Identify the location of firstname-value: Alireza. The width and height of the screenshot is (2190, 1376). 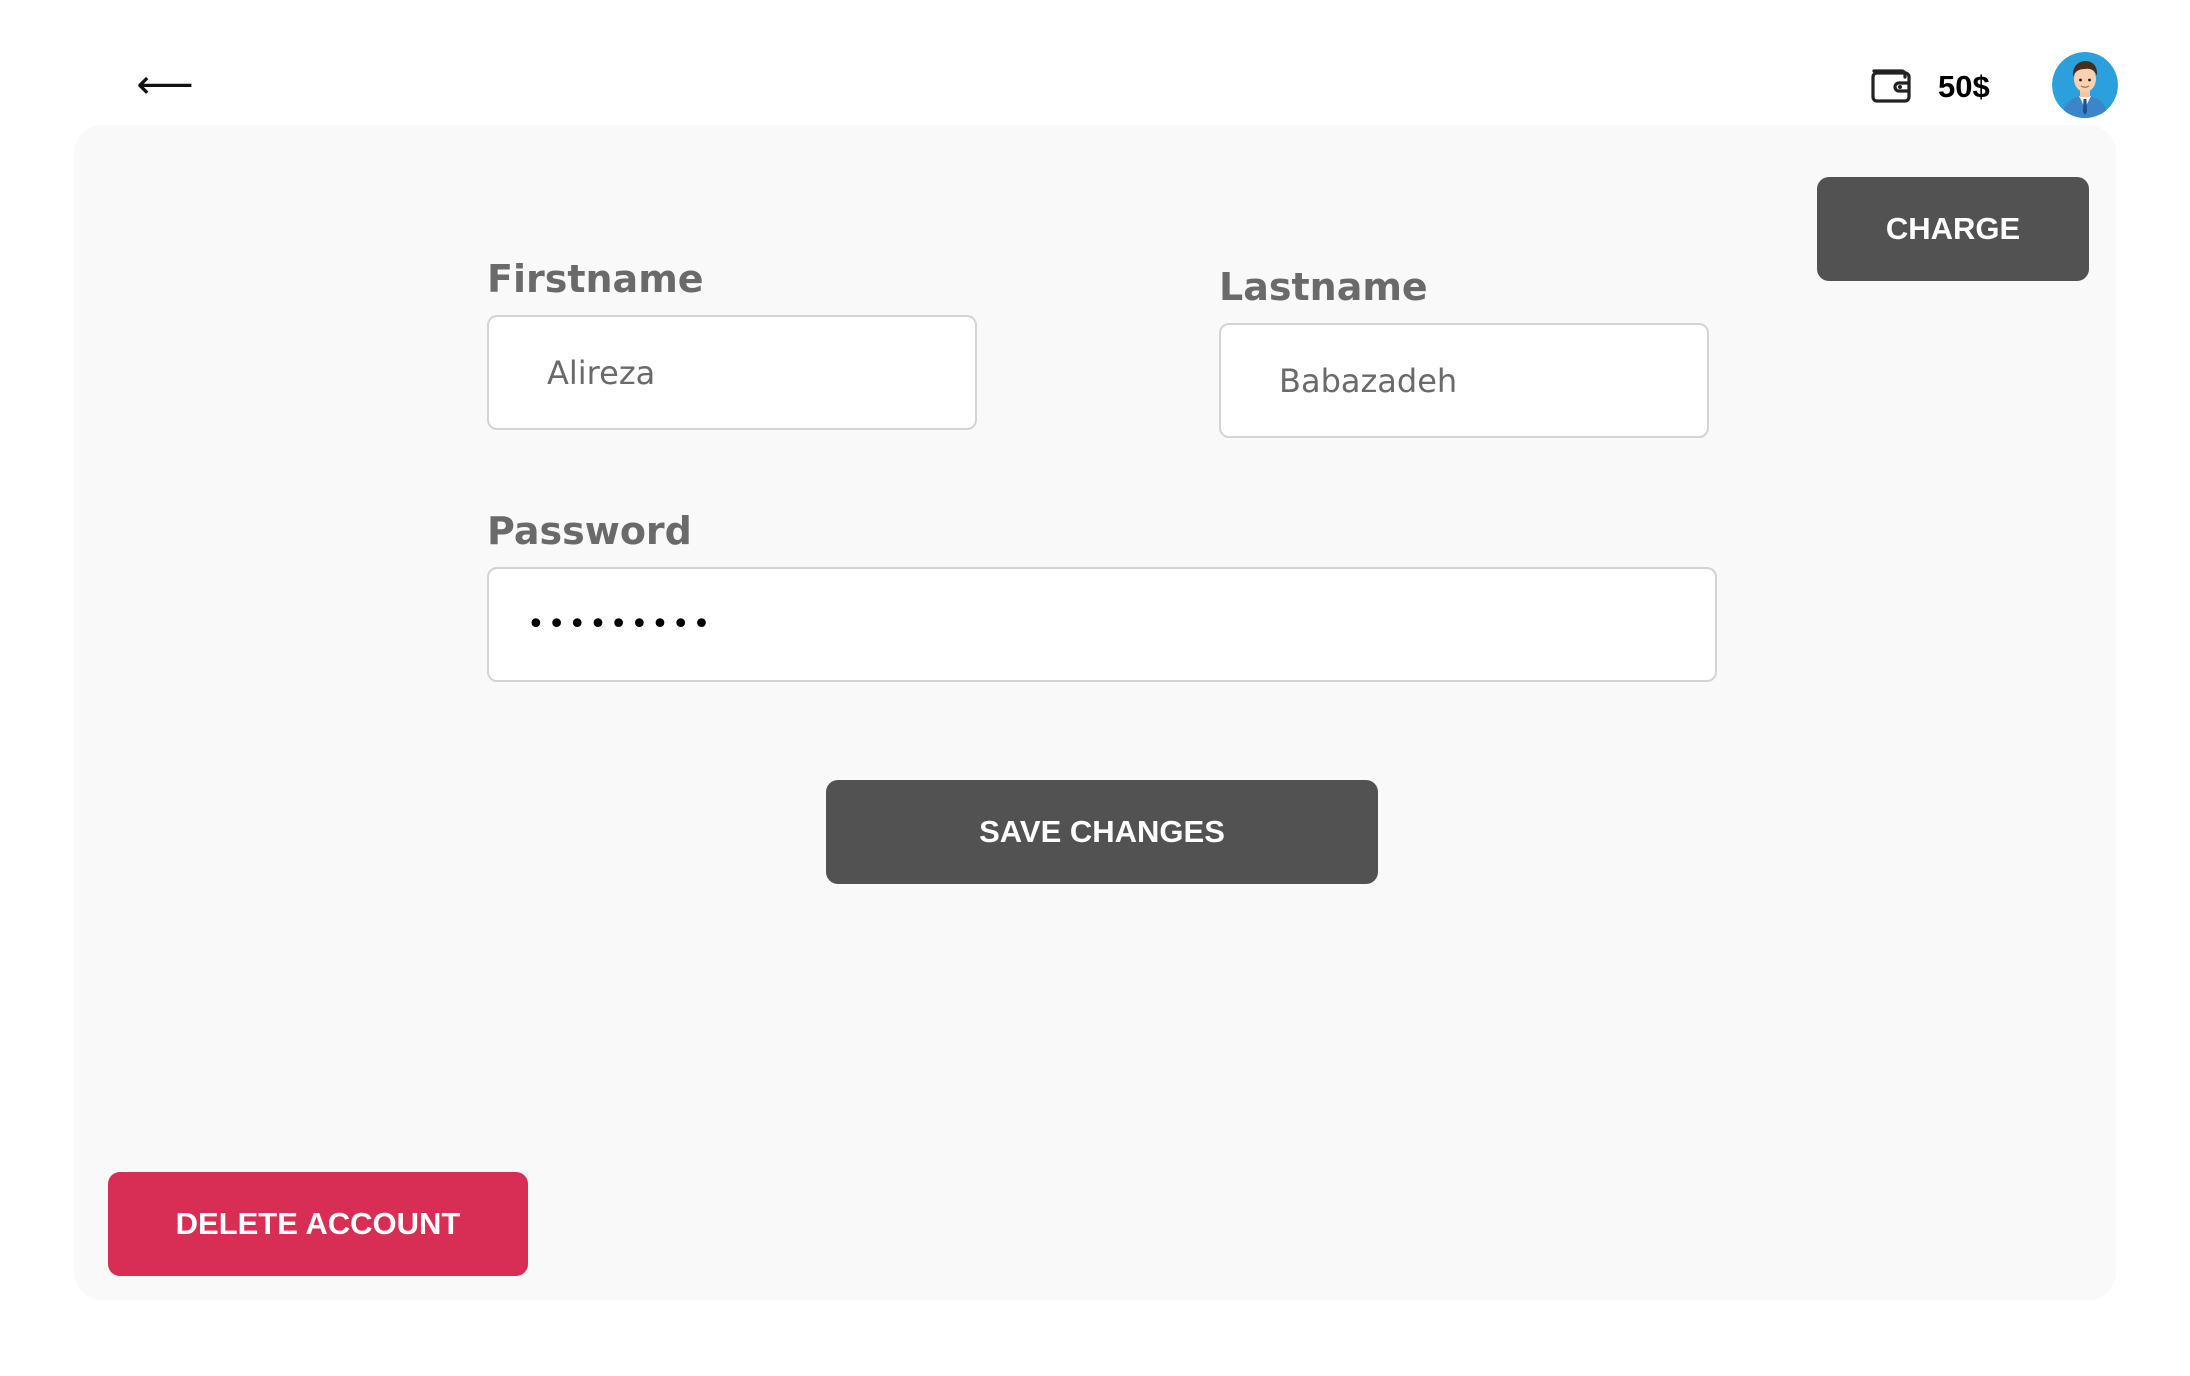
(601, 372).